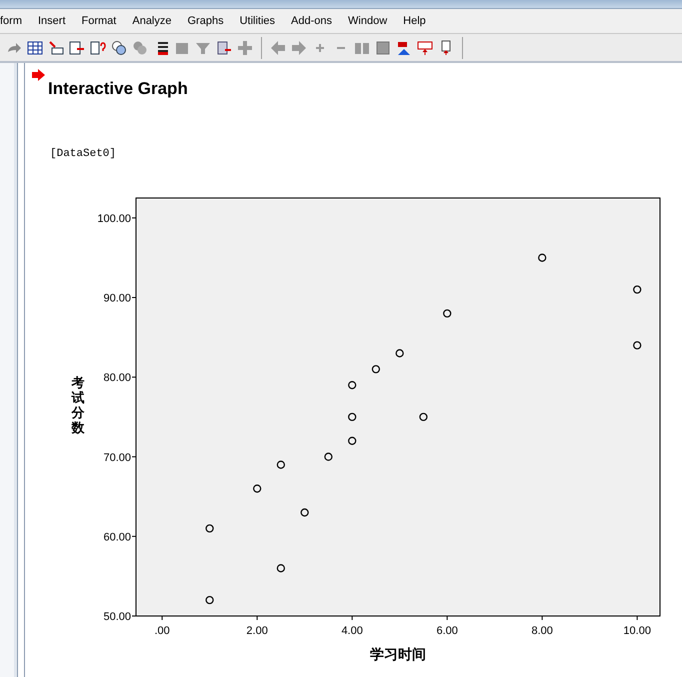 The image size is (682, 677). What do you see at coordinates (245, 48) in the screenshot?
I see `cross-icon` at bounding box center [245, 48].